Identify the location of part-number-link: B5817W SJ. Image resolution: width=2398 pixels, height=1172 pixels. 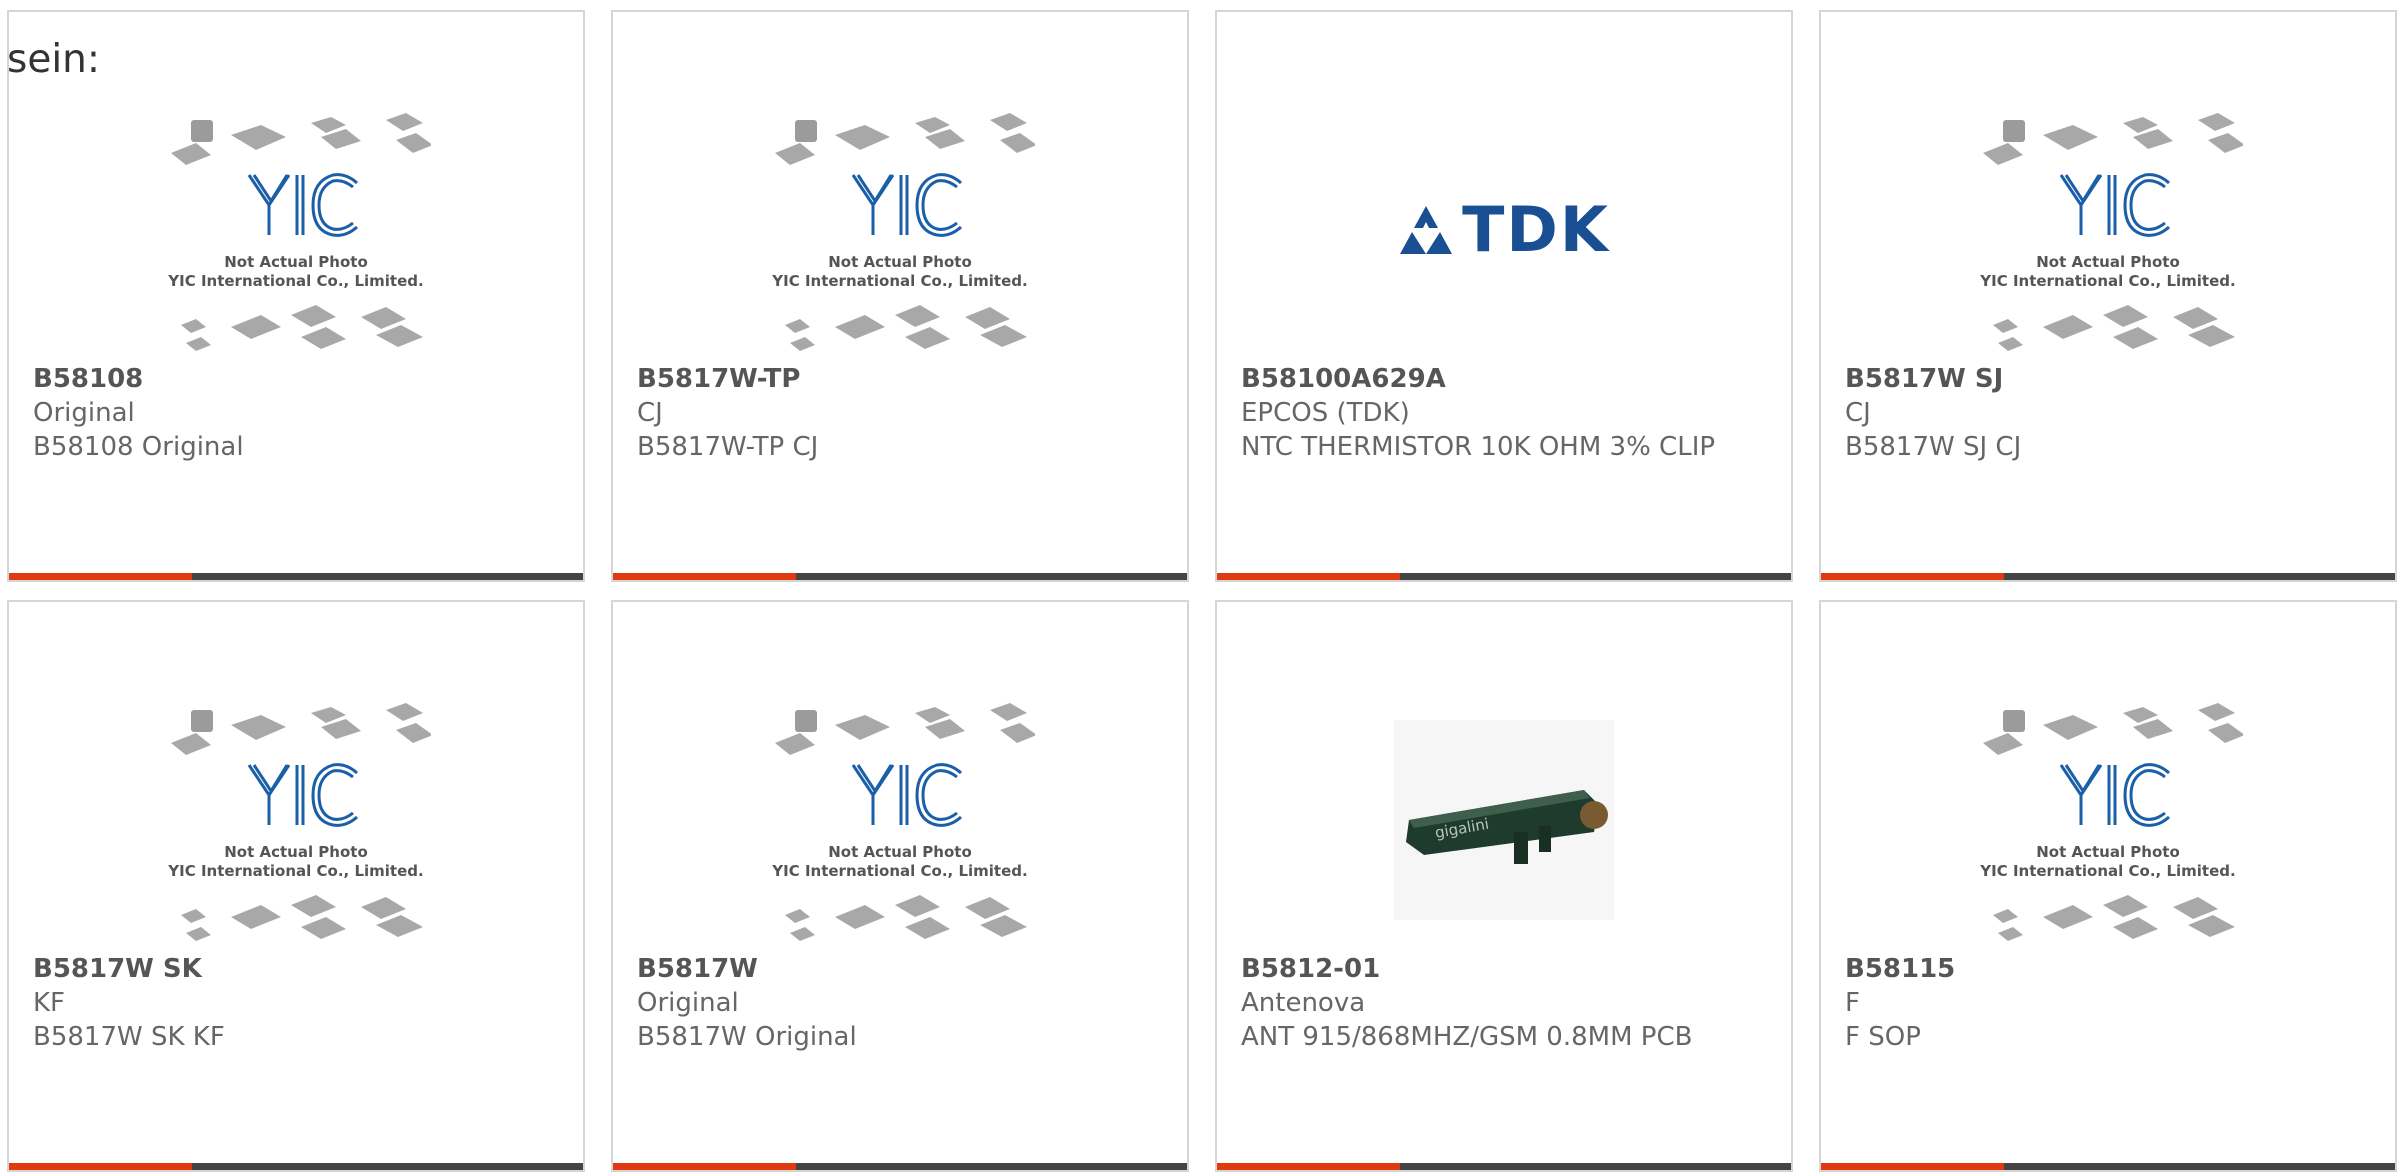
(2110, 379).